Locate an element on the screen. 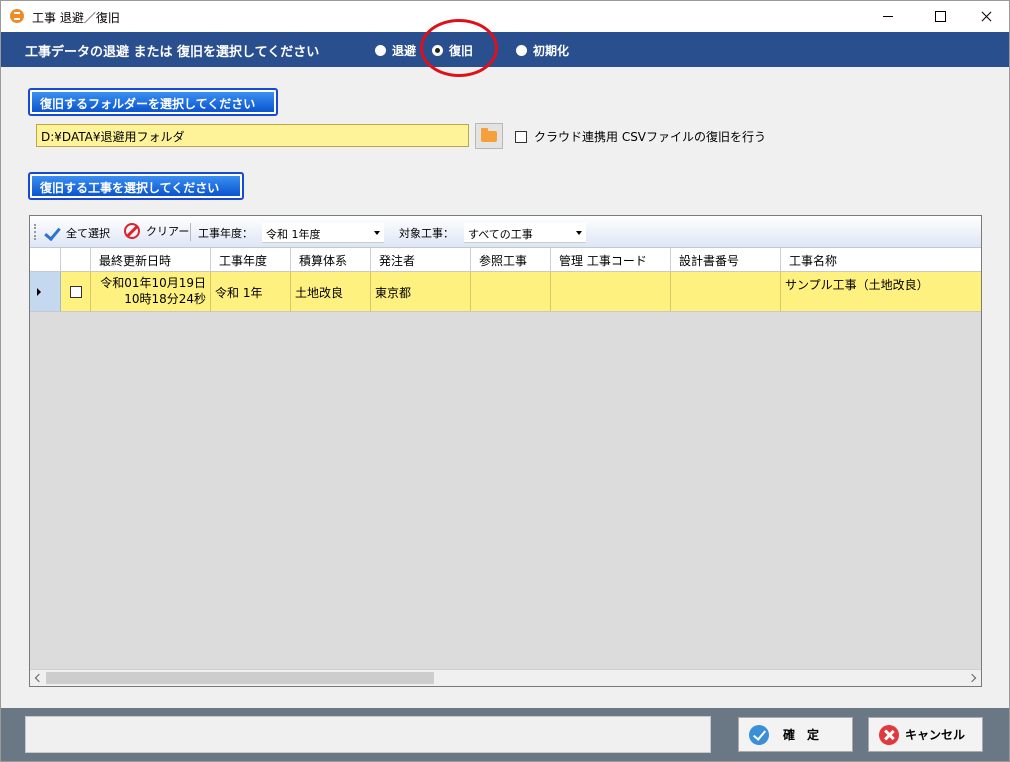 Image resolution: width=1010 pixels, height=762 pixels. toolbar-grip is located at coordinates (35, 232).